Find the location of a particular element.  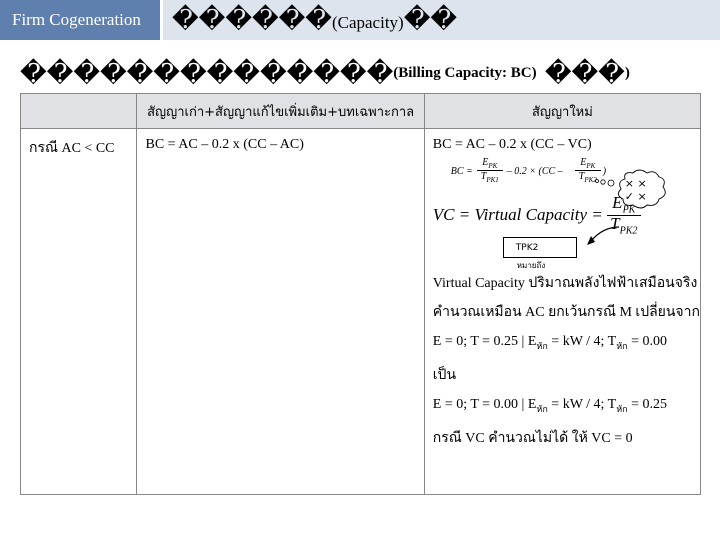

tpk-note: หมายถึง is located at coordinates (531, 265).